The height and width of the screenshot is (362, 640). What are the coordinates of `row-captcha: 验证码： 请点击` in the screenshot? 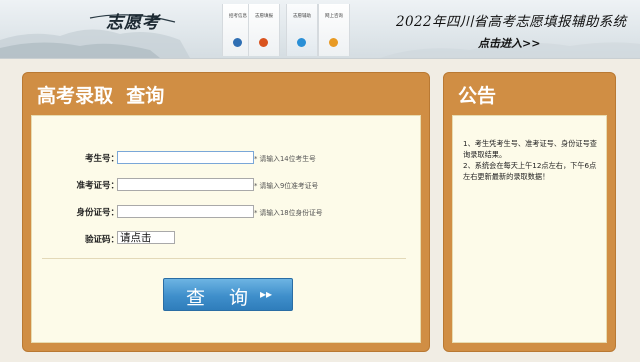 It's located at (226, 240).